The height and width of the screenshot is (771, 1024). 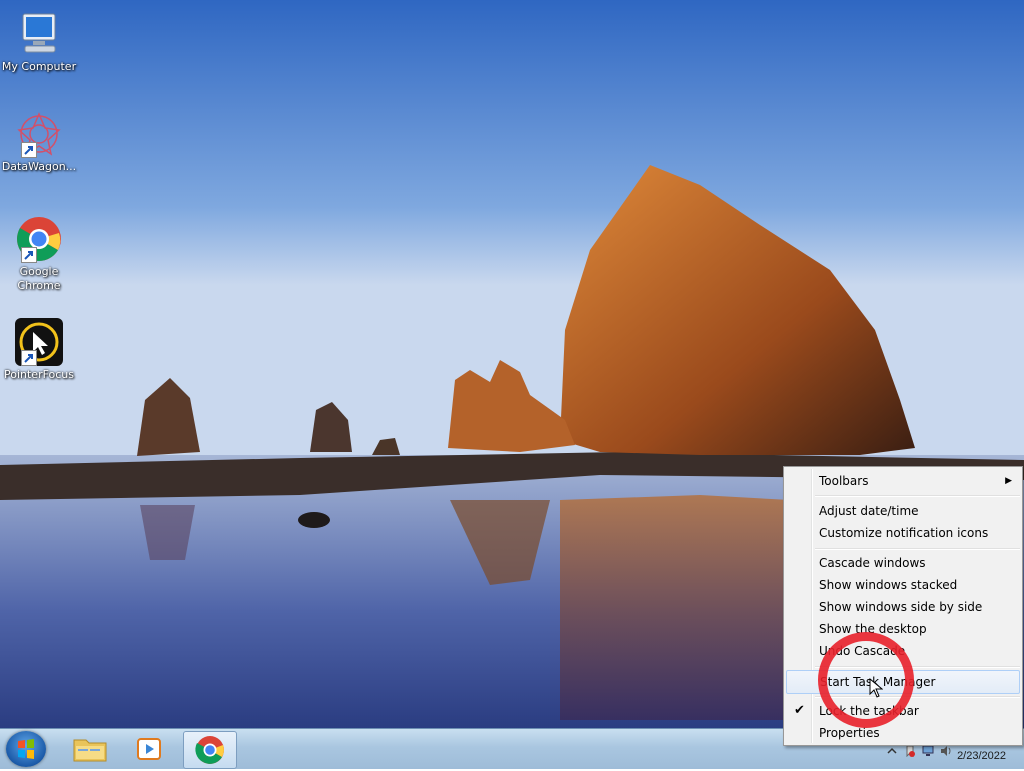 I want to click on desktop-icon-label: Google Chrome, so click(x=39, y=278).